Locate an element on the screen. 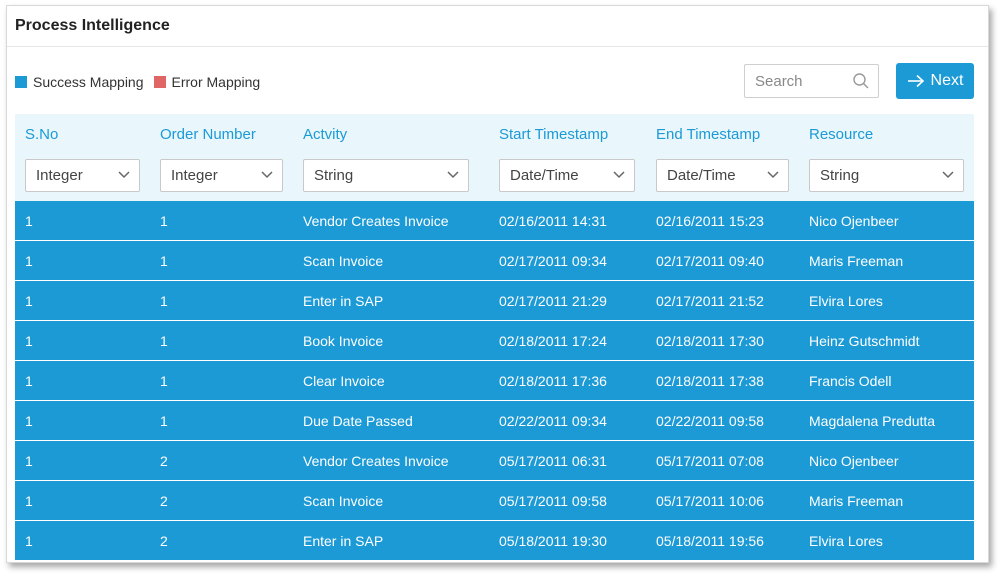 This screenshot has width=1000, height=574. table-cell: 05/17/2011 07:08 is located at coordinates (710, 461).